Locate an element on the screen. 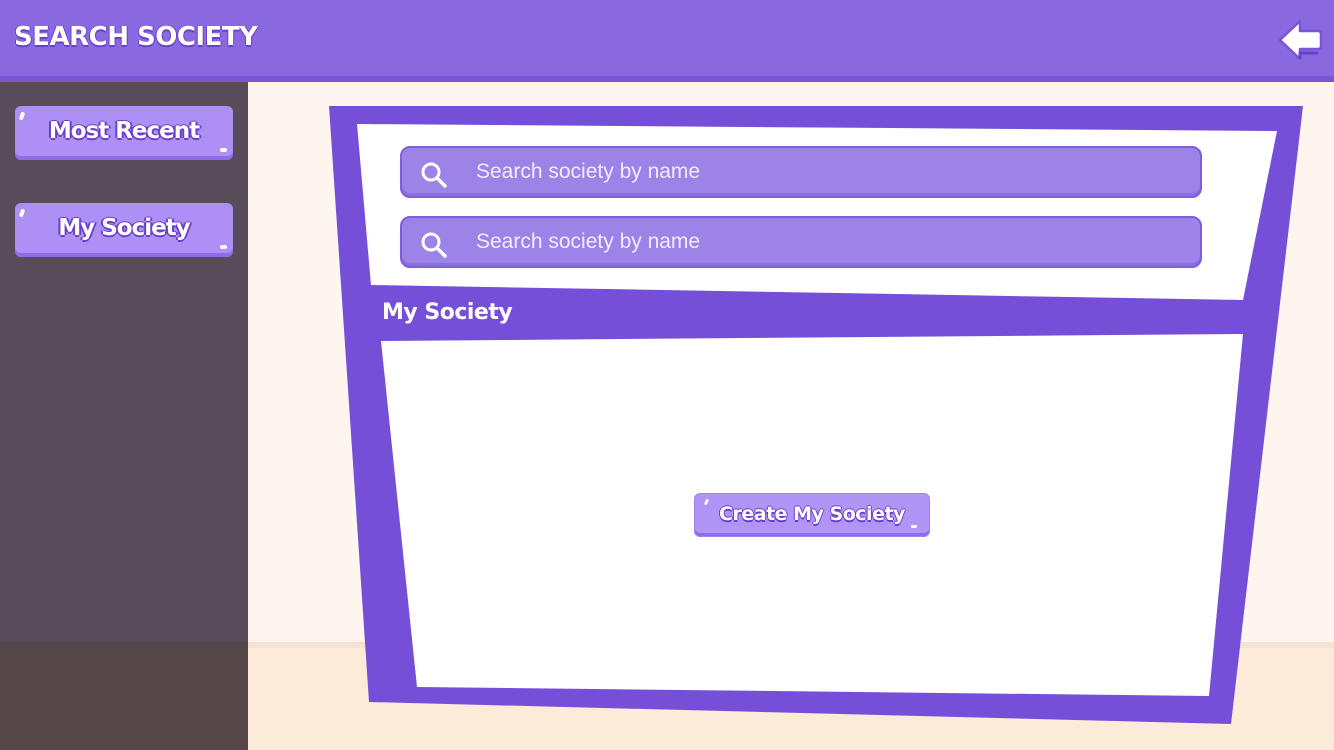  create-my-society-button: Create My Society is located at coordinates (812, 515).